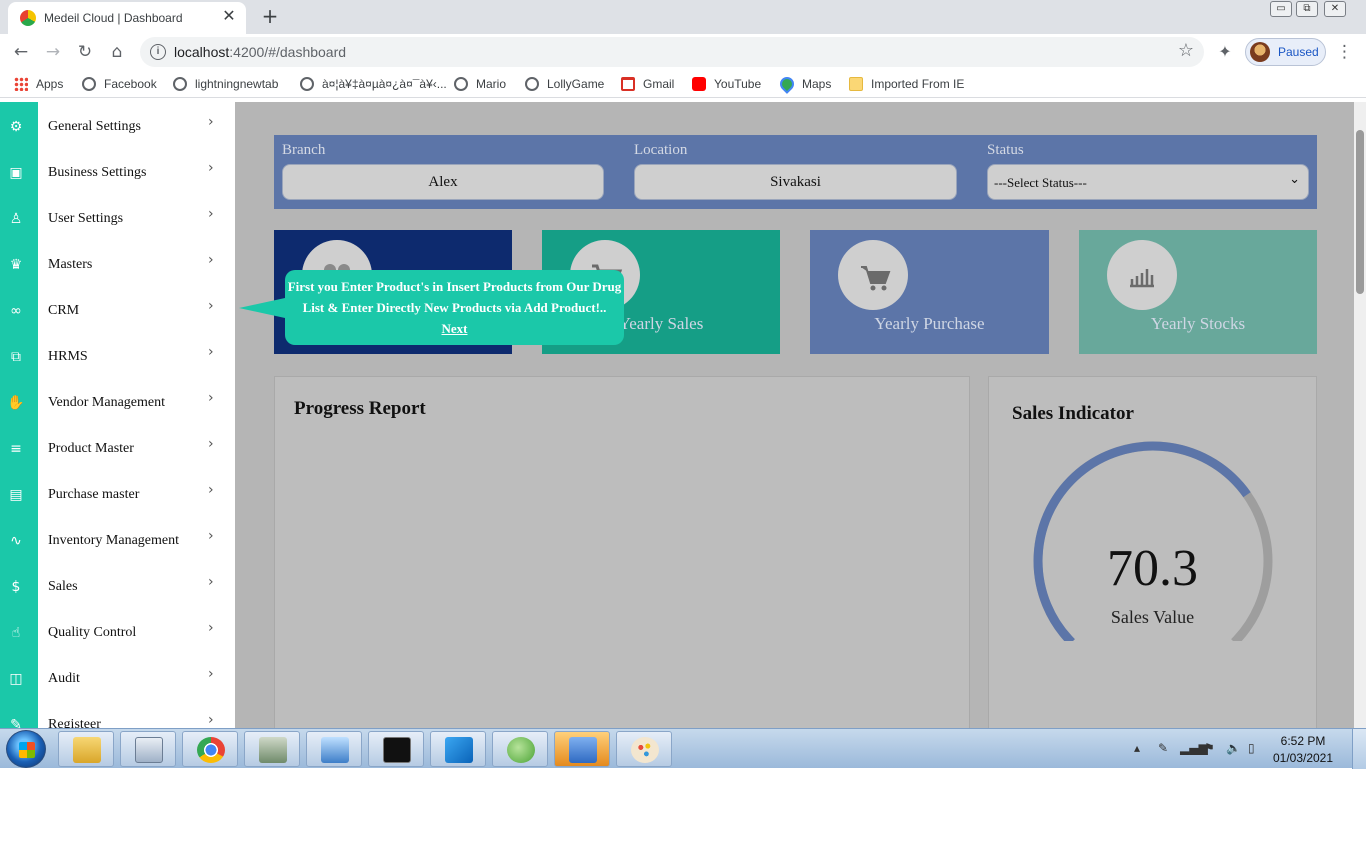  Describe the element at coordinates (136, 219) in the screenshot. I see `sidebar-item-user-settings: User Settings ›` at that location.